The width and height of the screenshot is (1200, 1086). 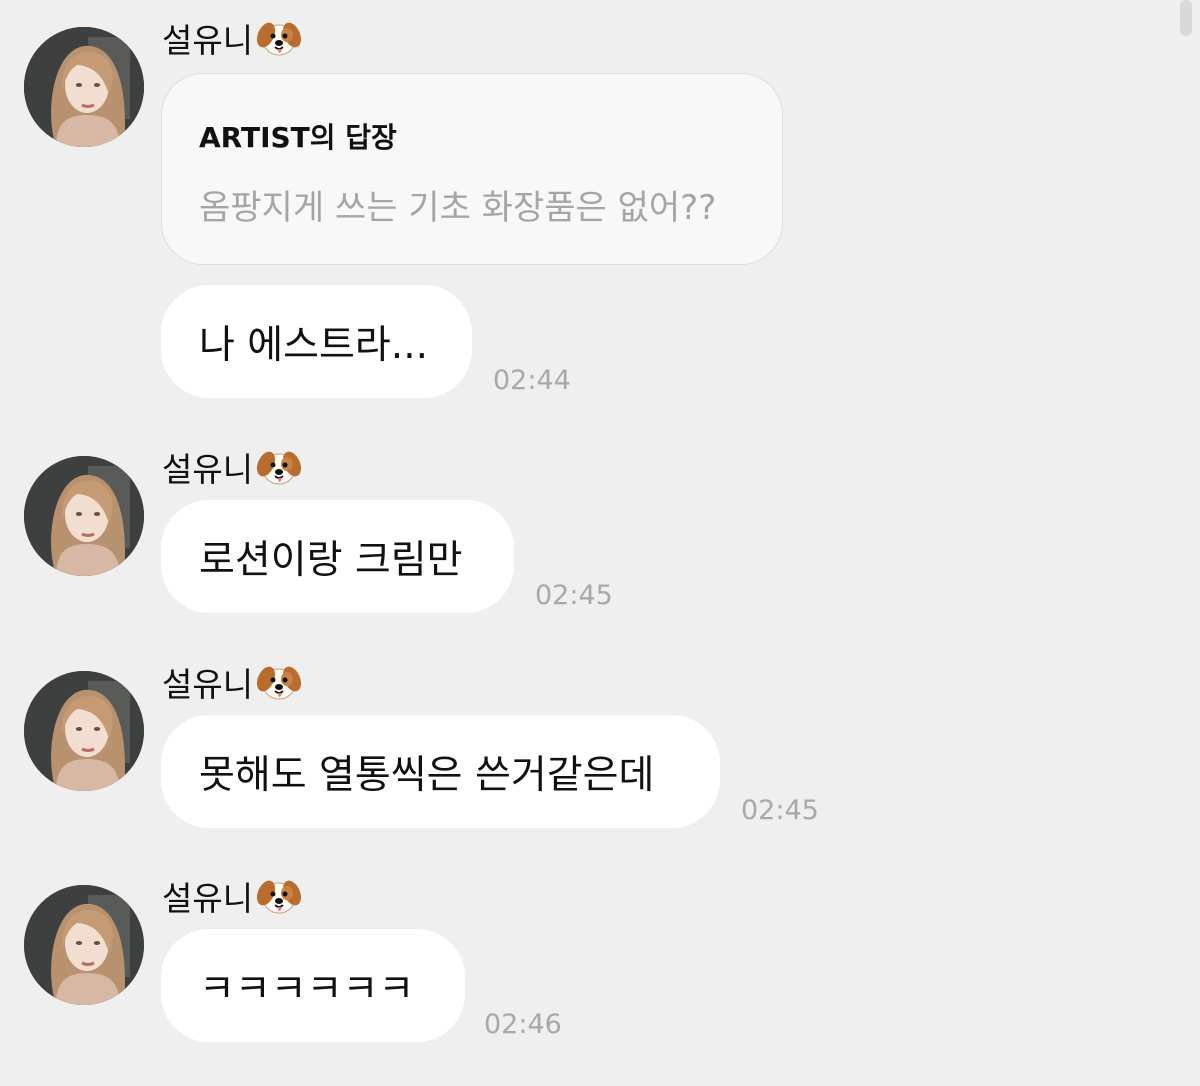 What do you see at coordinates (307, 989) in the screenshot?
I see `message-text: ㅋㅋㅋㅋㅋㅋ` at bounding box center [307, 989].